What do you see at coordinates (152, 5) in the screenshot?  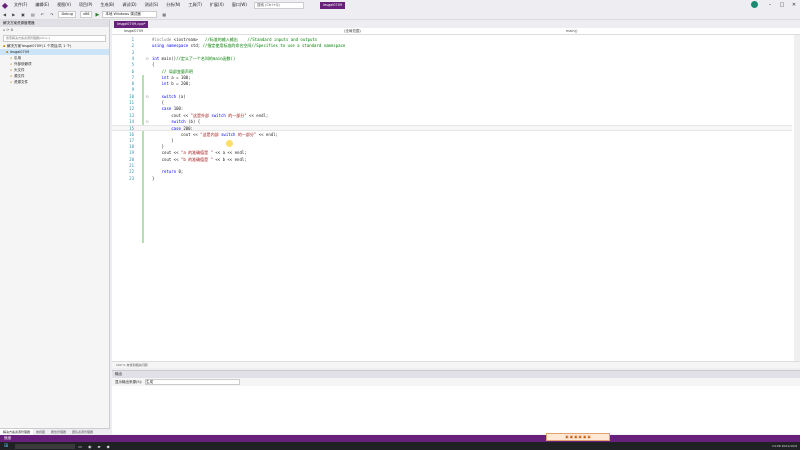 I see `menu-item-6: 测试(S)` at bounding box center [152, 5].